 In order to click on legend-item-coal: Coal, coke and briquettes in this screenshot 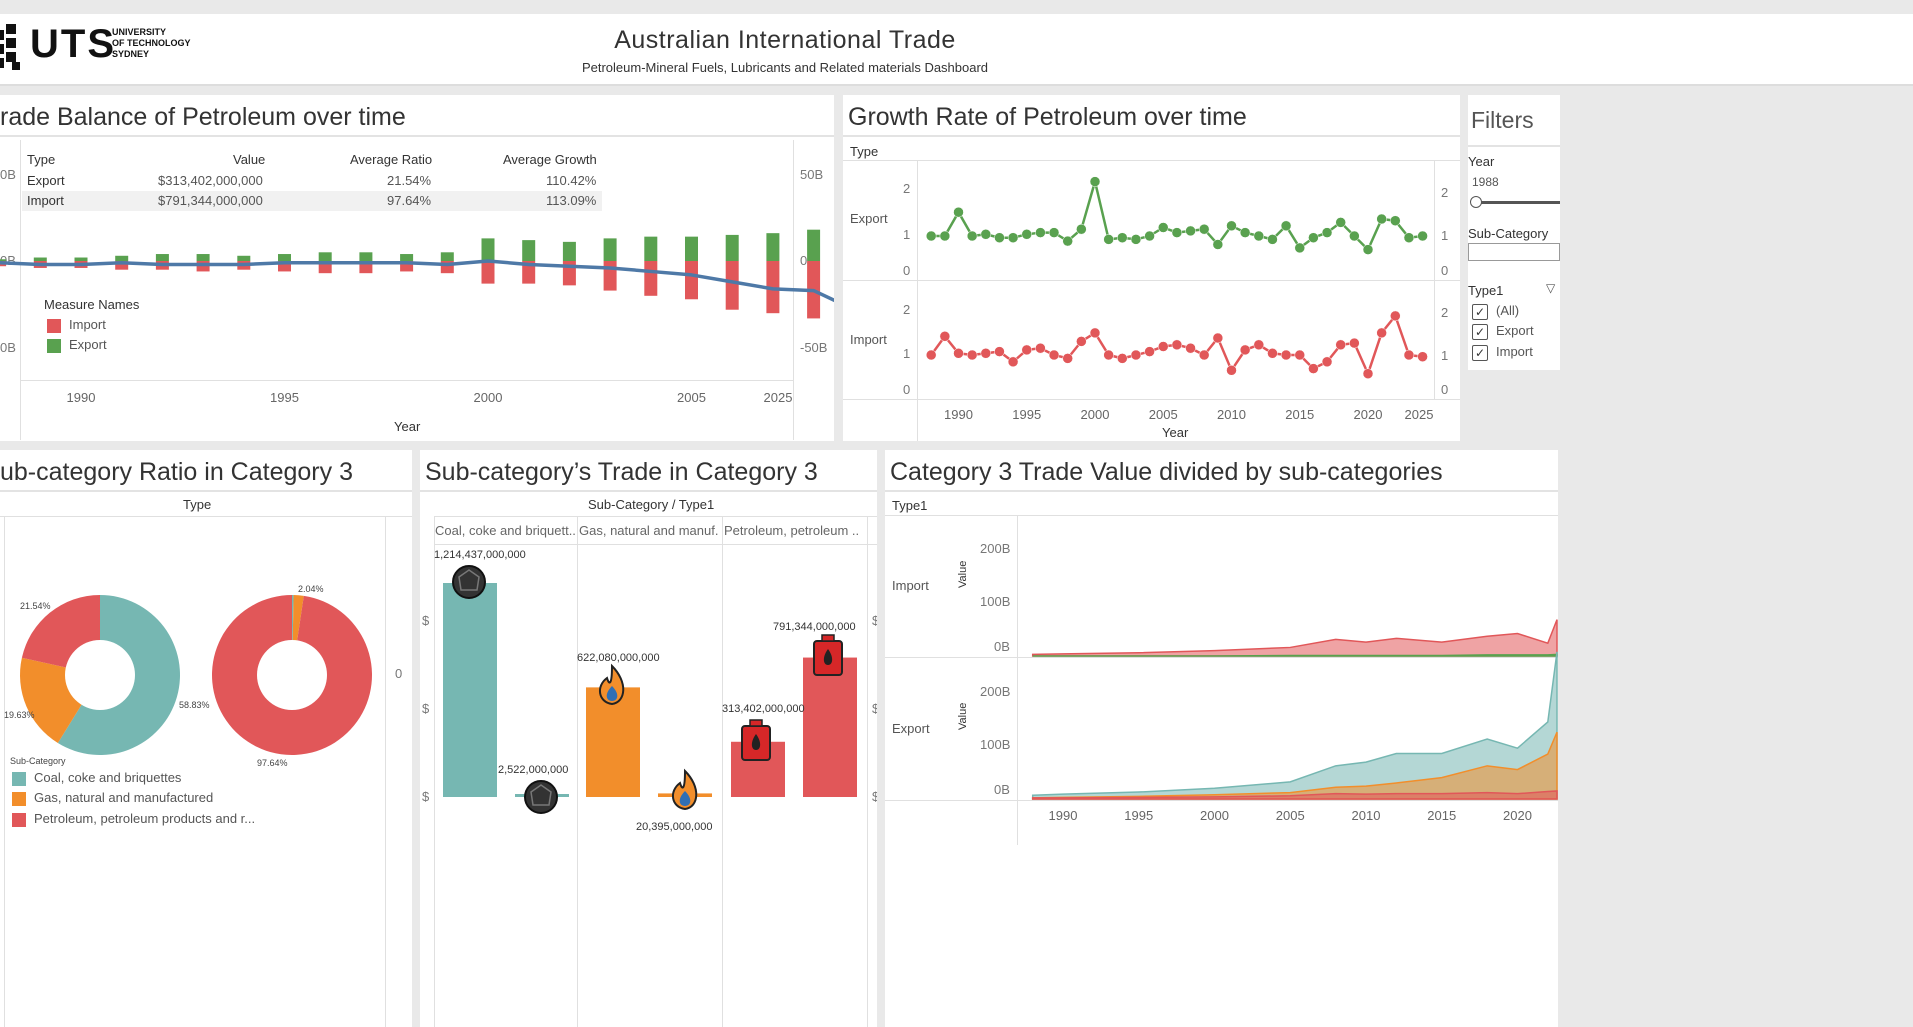, I will do `click(96, 778)`.